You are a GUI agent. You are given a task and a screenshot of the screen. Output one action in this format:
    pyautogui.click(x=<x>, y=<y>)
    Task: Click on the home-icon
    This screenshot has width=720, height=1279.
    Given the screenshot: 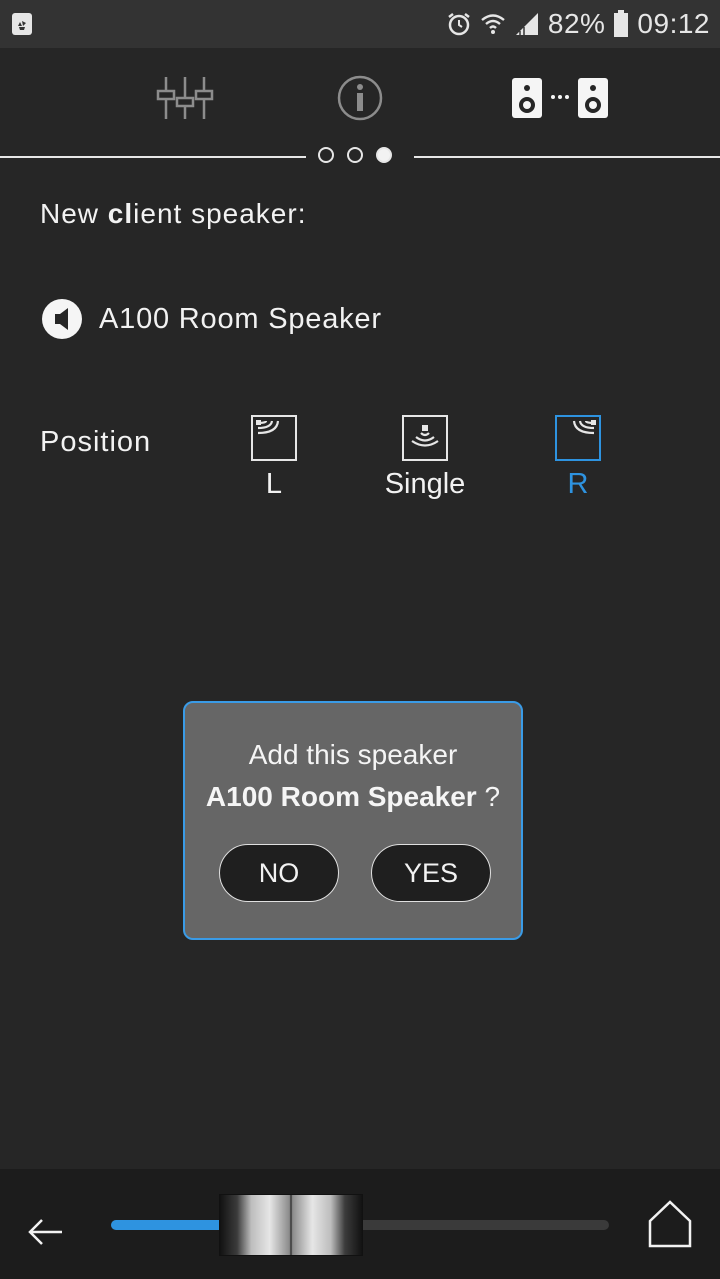 What is the action you would take?
    pyautogui.click(x=670, y=1224)
    